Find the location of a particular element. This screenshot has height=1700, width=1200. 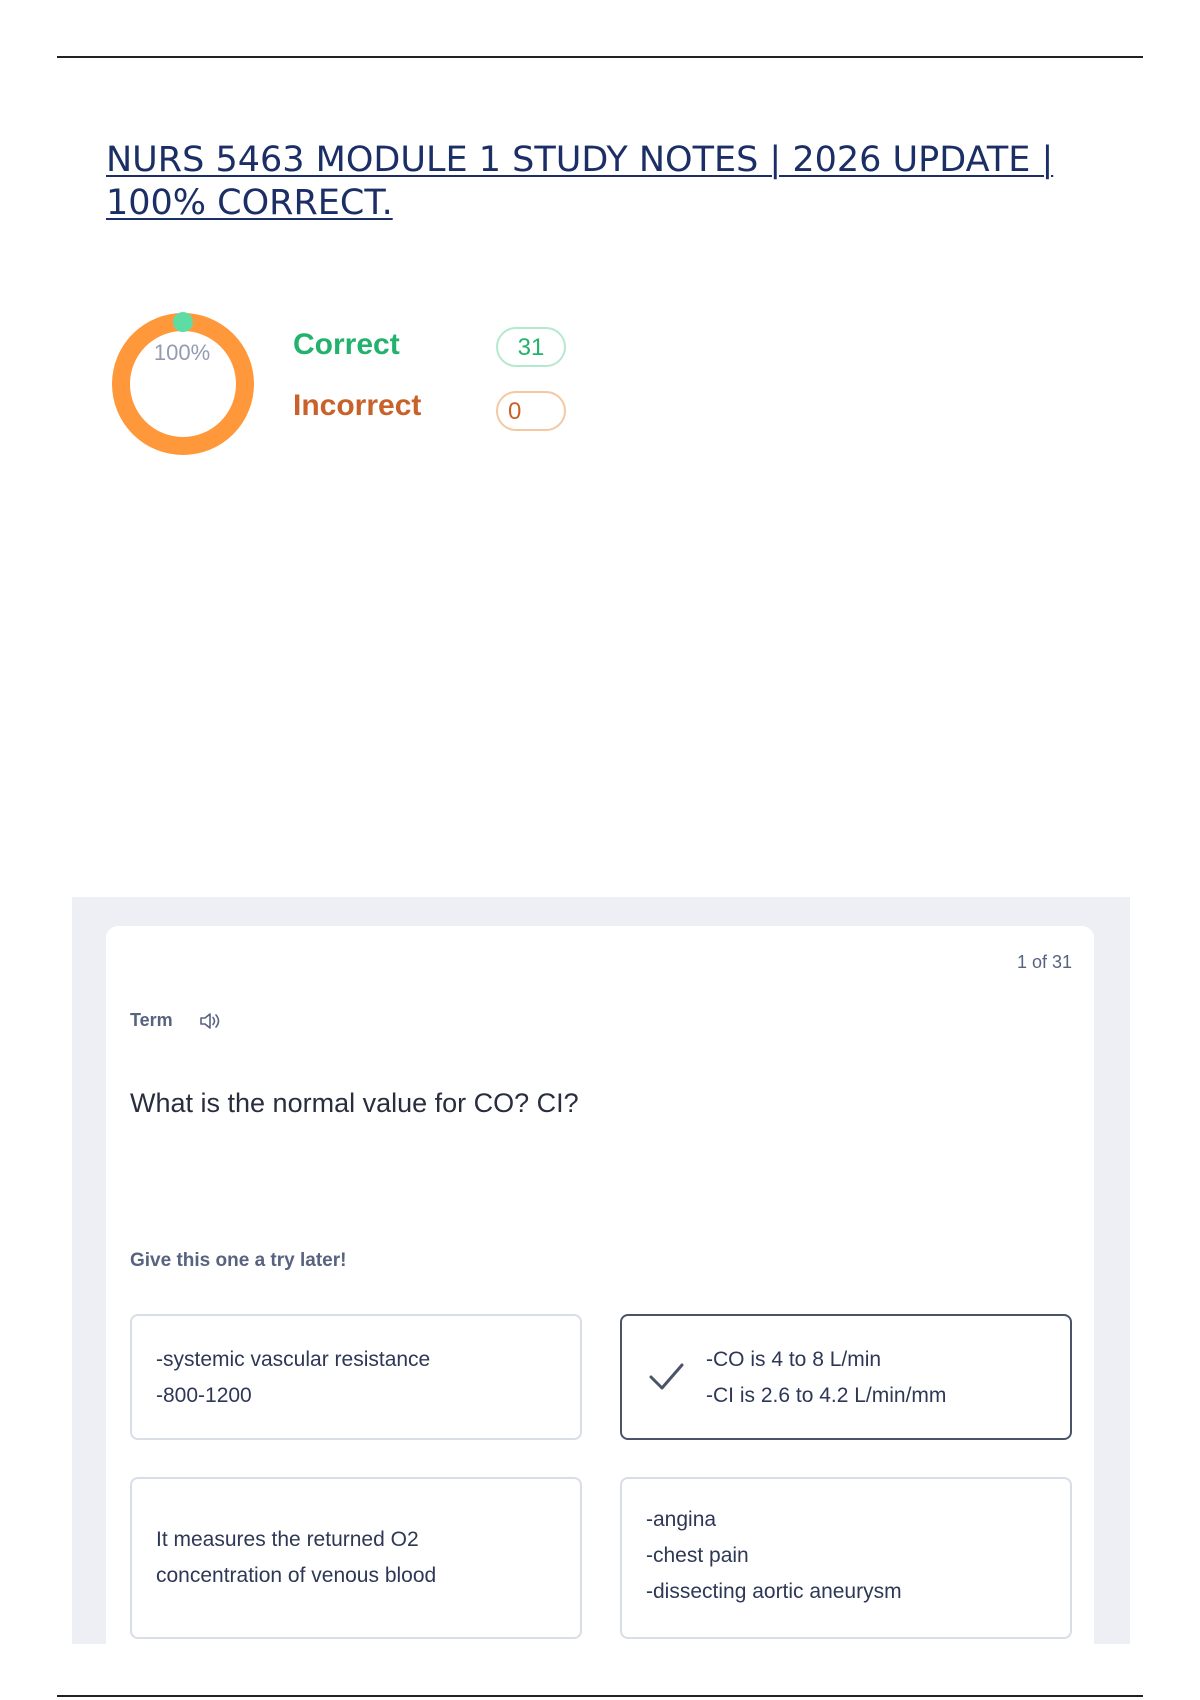

answer-option-line: -systemic vascular resistance is located at coordinates (293, 1359).